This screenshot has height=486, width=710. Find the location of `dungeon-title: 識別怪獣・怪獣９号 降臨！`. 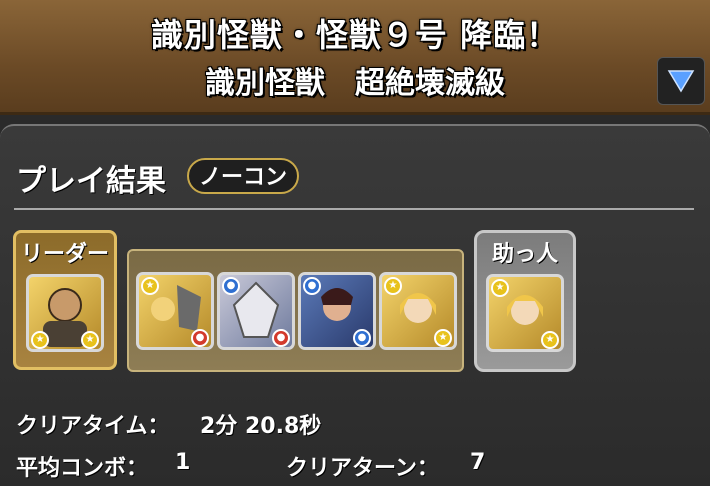

dungeon-title: 識別怪獣・怪獣９号 降臨！ is located at coordinates (355, 35).